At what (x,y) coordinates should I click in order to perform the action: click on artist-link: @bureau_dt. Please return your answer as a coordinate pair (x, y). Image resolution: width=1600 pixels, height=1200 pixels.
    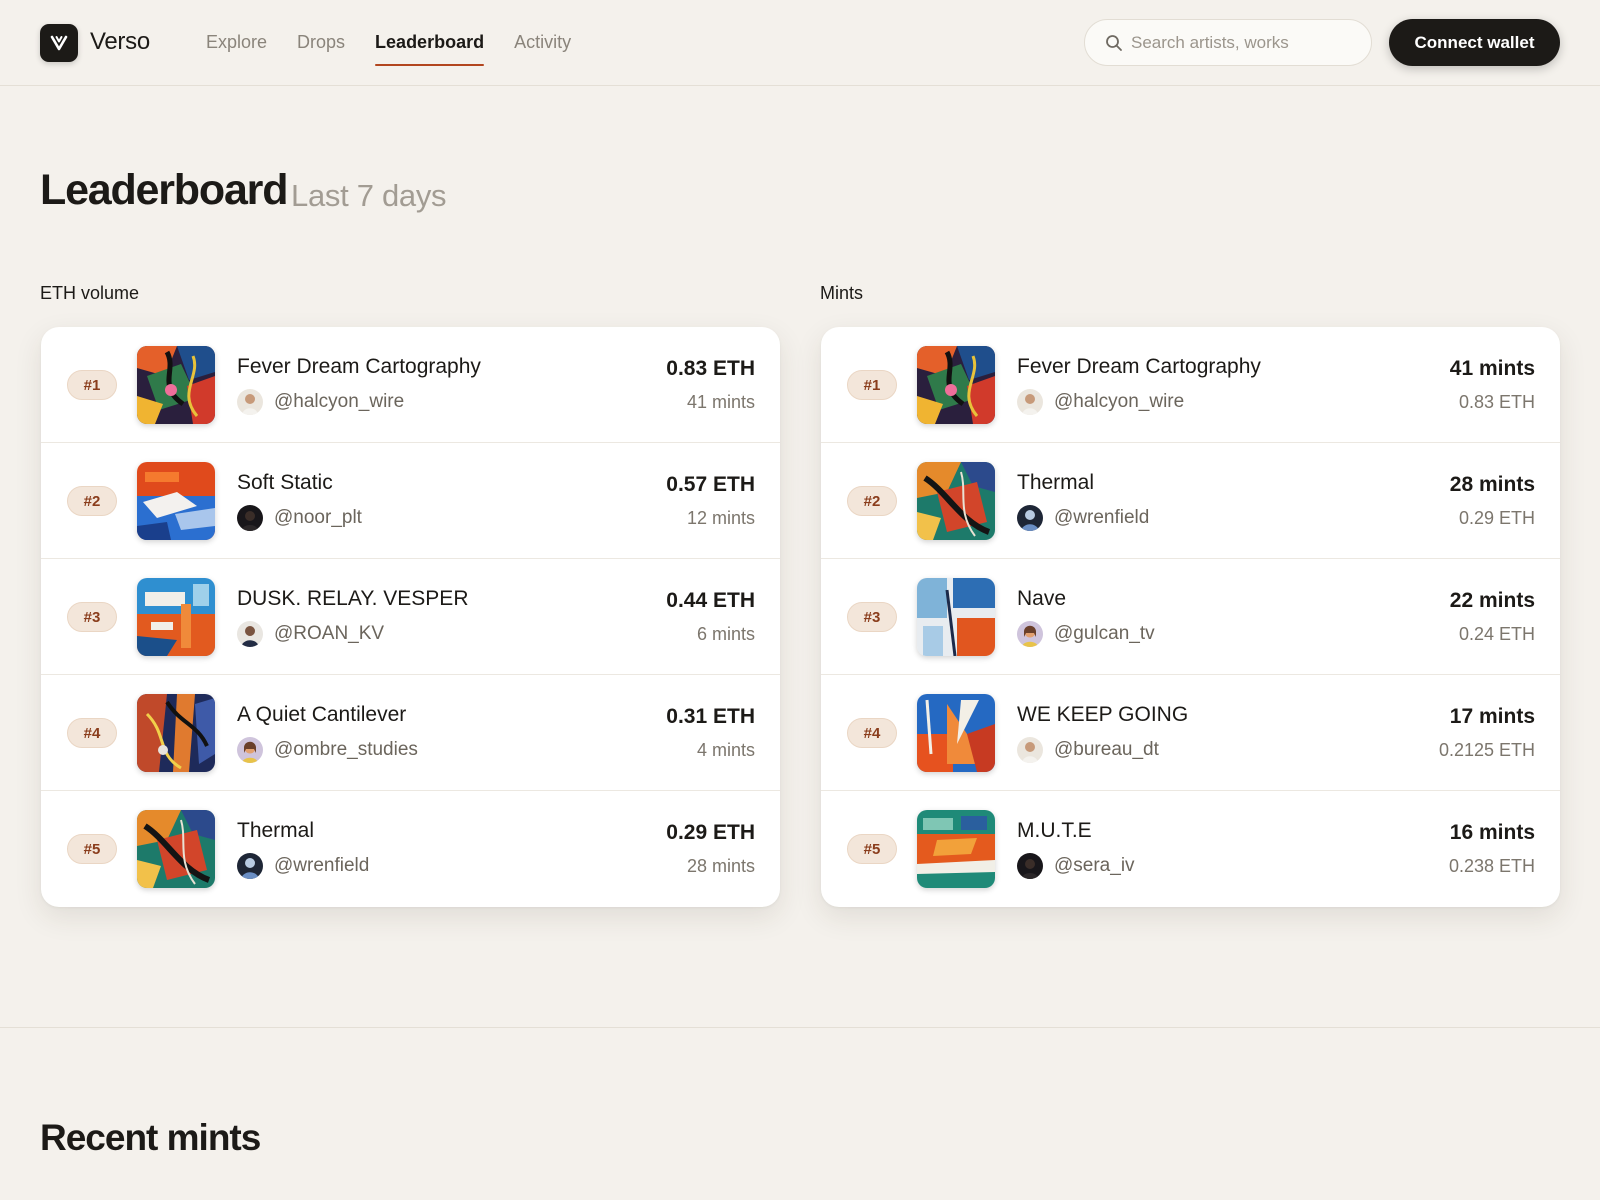
    Looking at the image, I should click on (1088, 750).